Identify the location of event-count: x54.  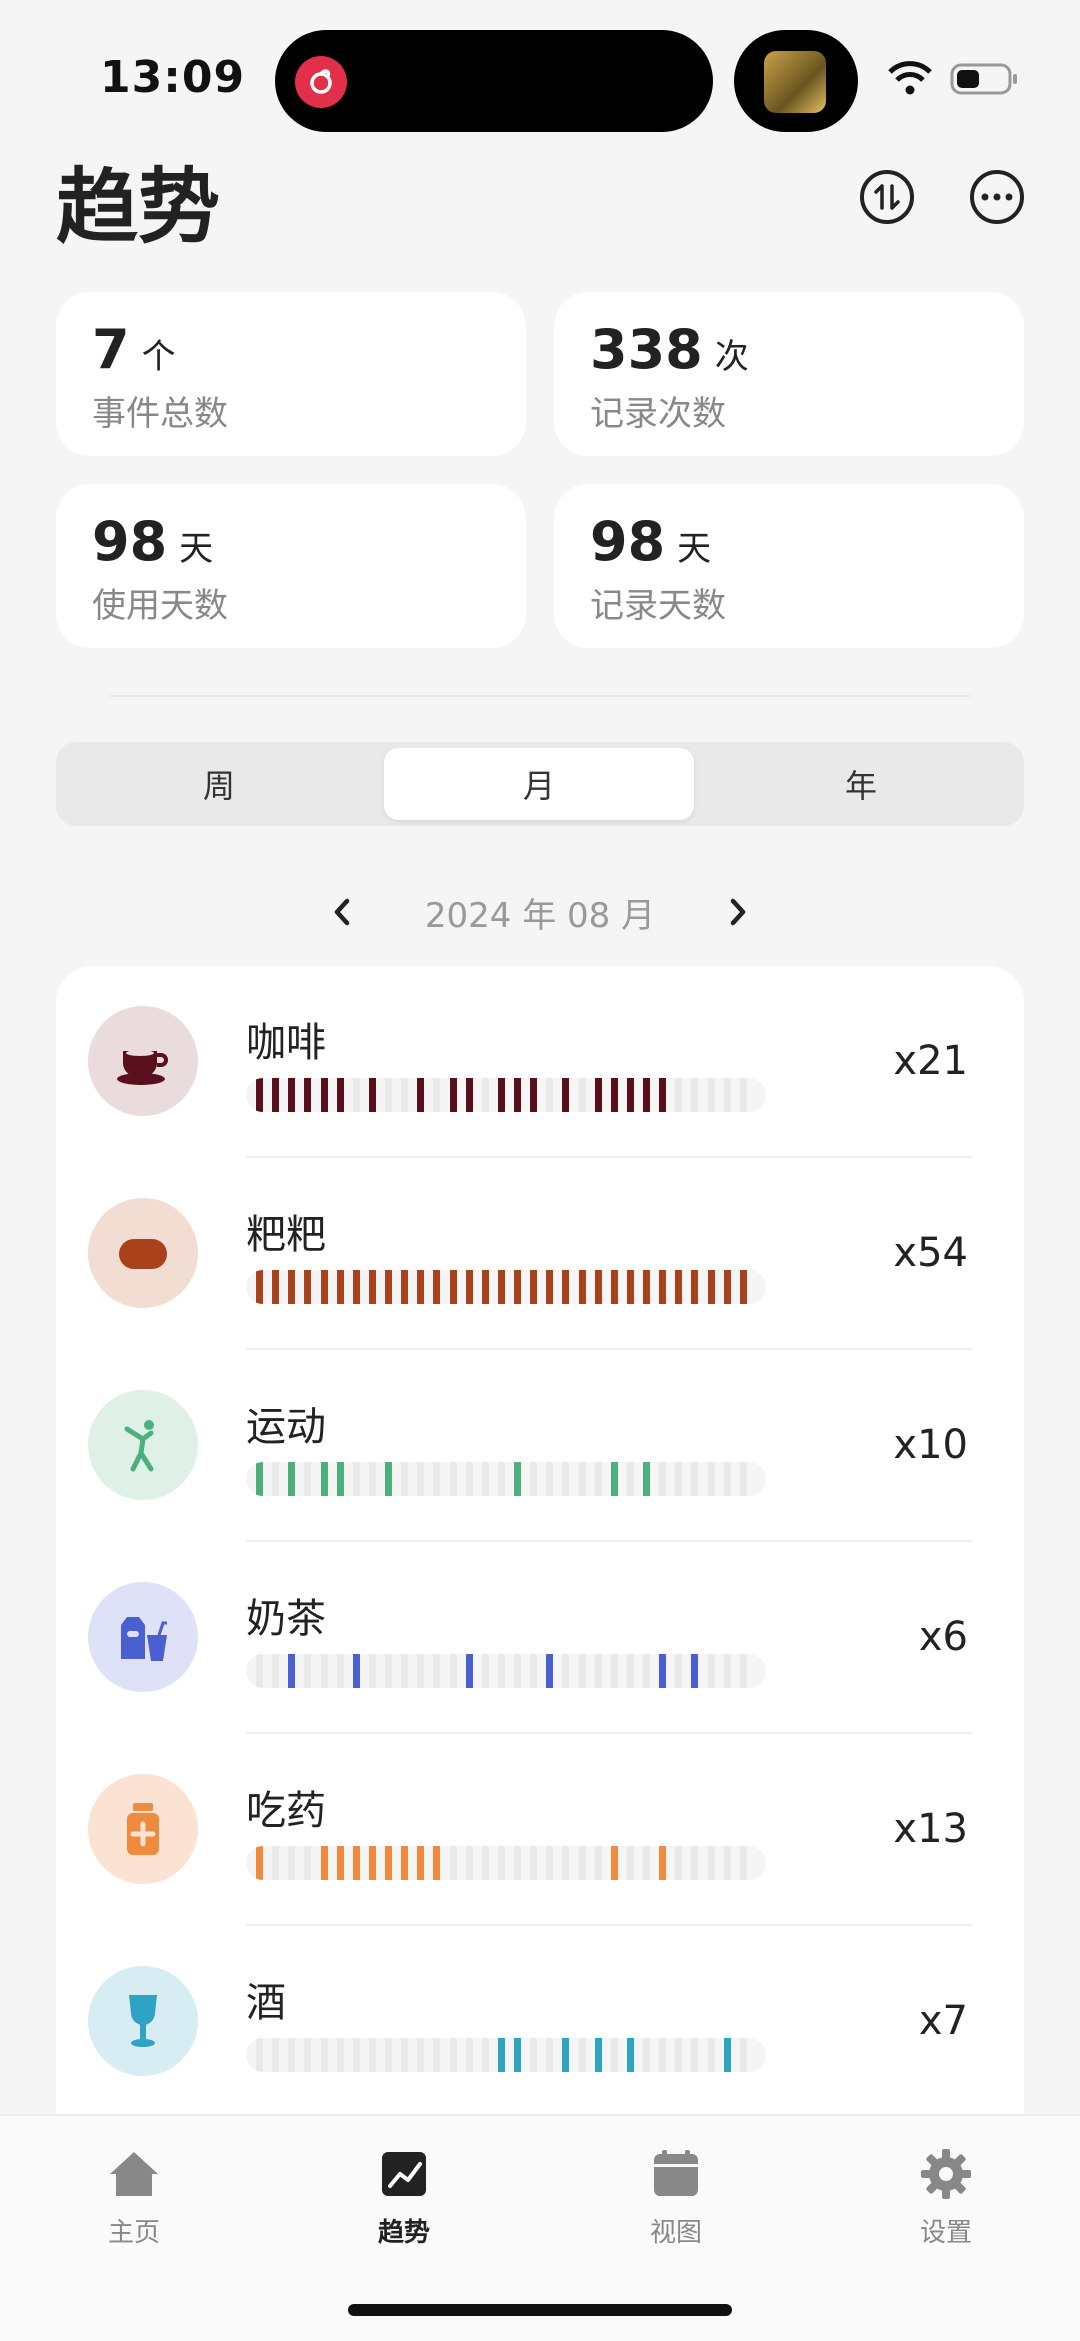
(930, 1253).